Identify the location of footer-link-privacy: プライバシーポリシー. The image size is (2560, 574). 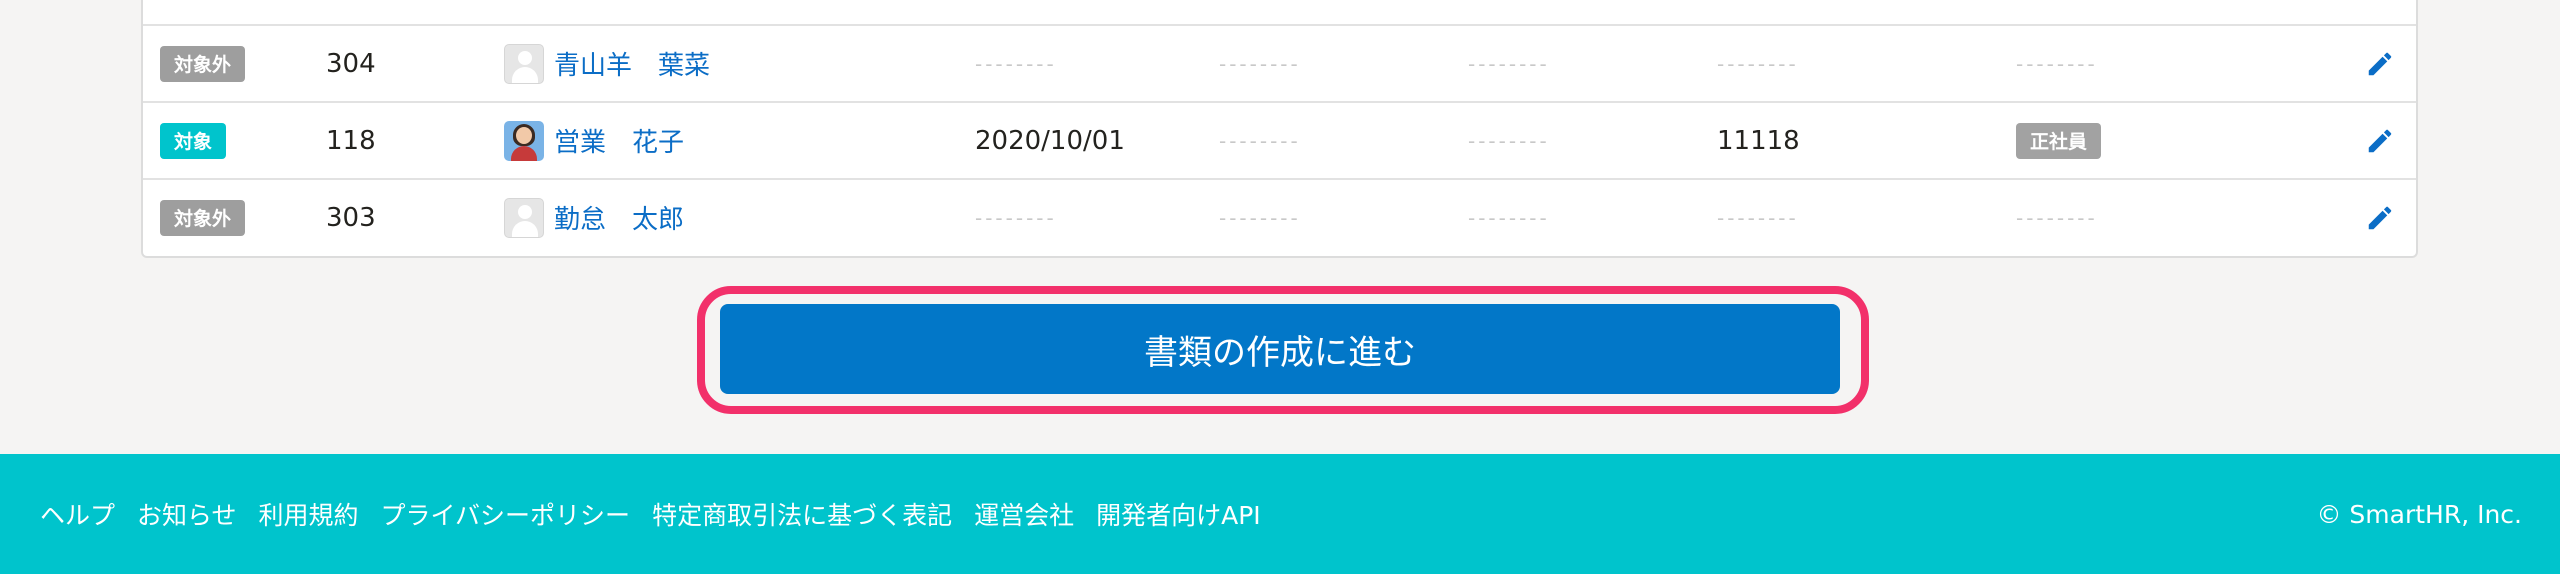
(506, 514).